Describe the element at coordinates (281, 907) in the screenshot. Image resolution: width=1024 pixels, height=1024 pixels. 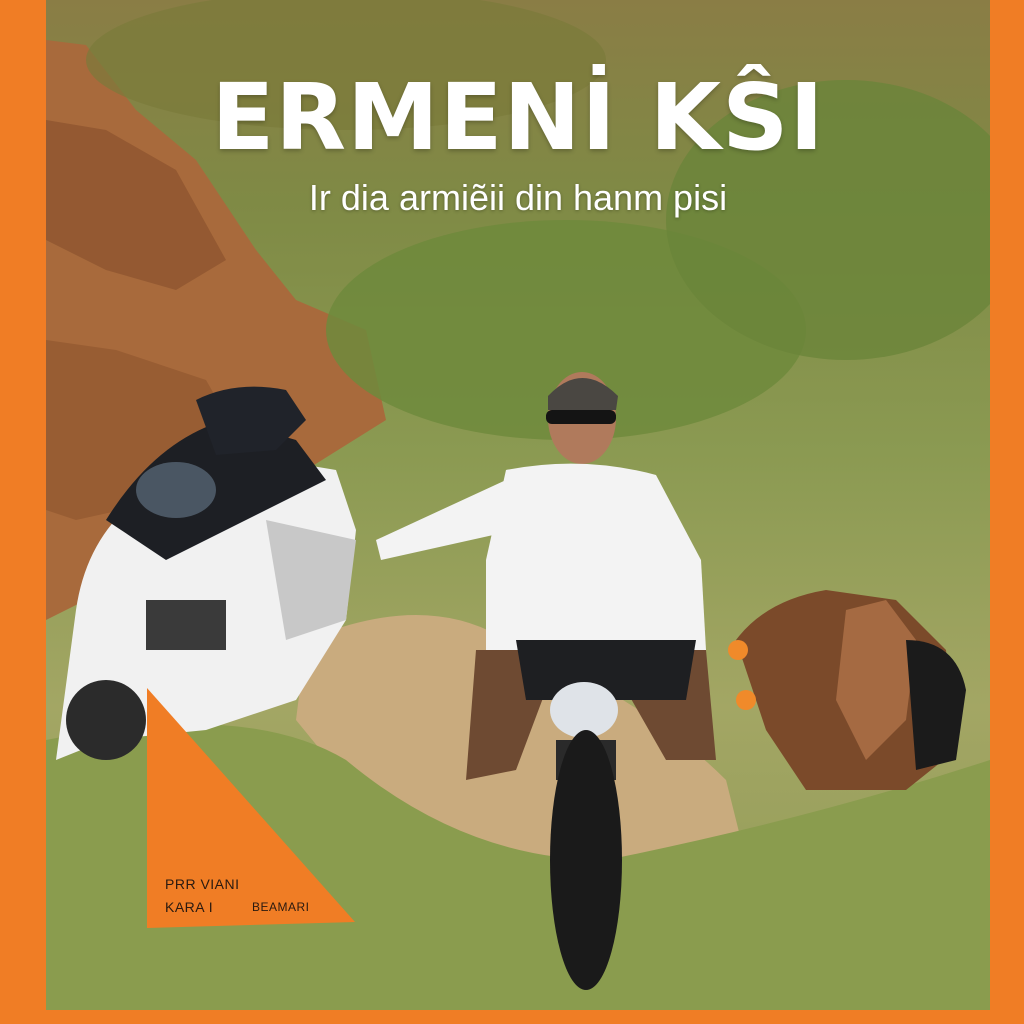
I see `badge-line-2b: BEAMARI` at that location.